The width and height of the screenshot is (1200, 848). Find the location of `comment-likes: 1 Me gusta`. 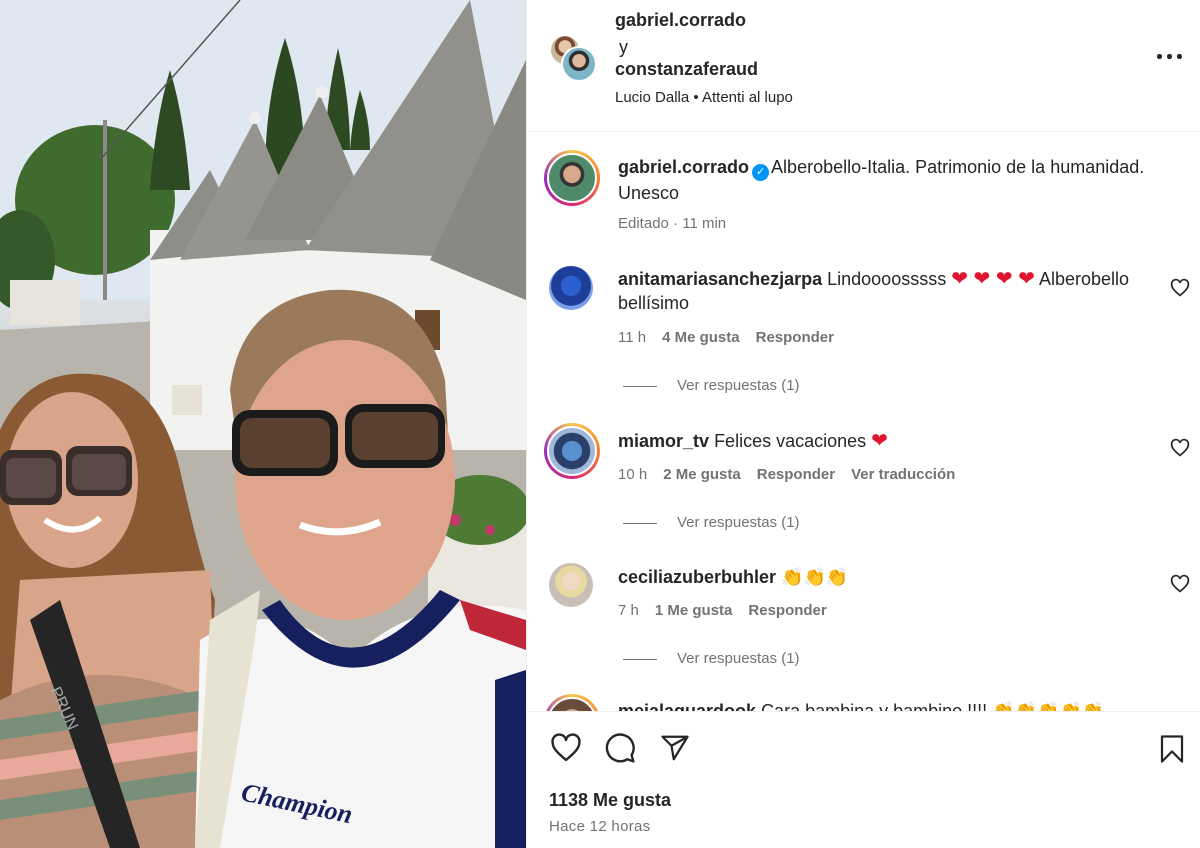

comment-likes: 1 Me gusta is located at coordinates (694, 610).